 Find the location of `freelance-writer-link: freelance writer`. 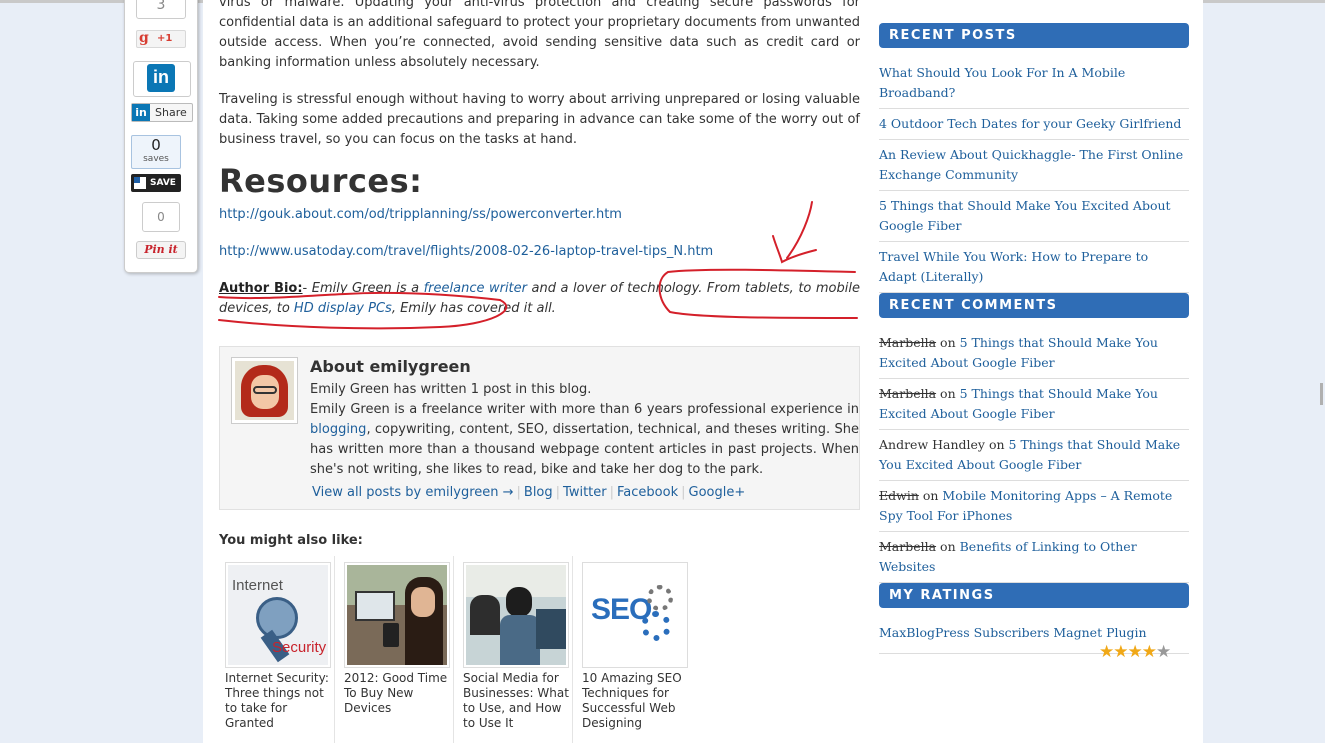

freelance-writer-link: freelance writer is located at coordinates (475, 288).